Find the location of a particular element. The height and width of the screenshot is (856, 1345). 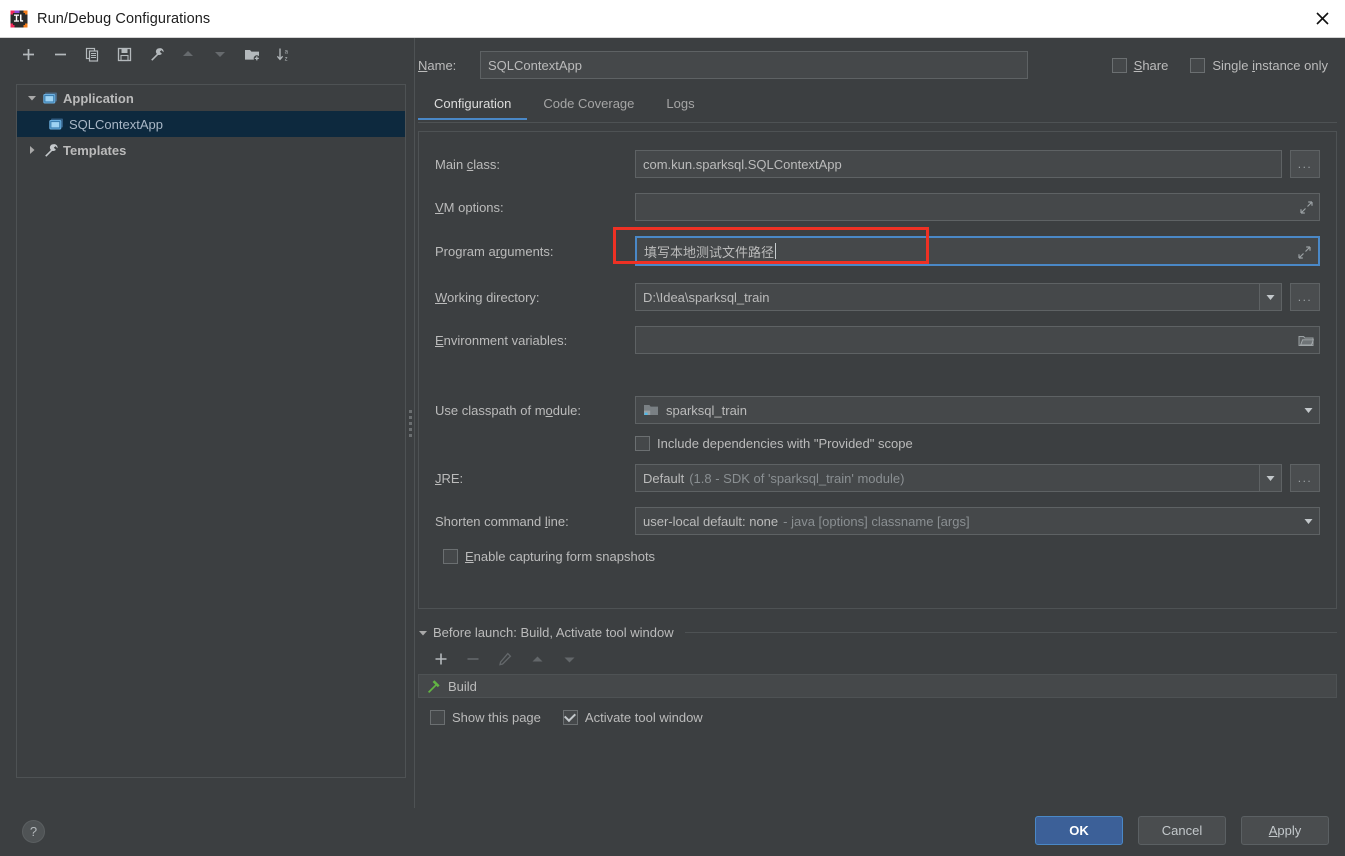

enable-capturing-form-snapshots-checkbox: Enable capturing form snapshots is located at coordinates (549, 556).